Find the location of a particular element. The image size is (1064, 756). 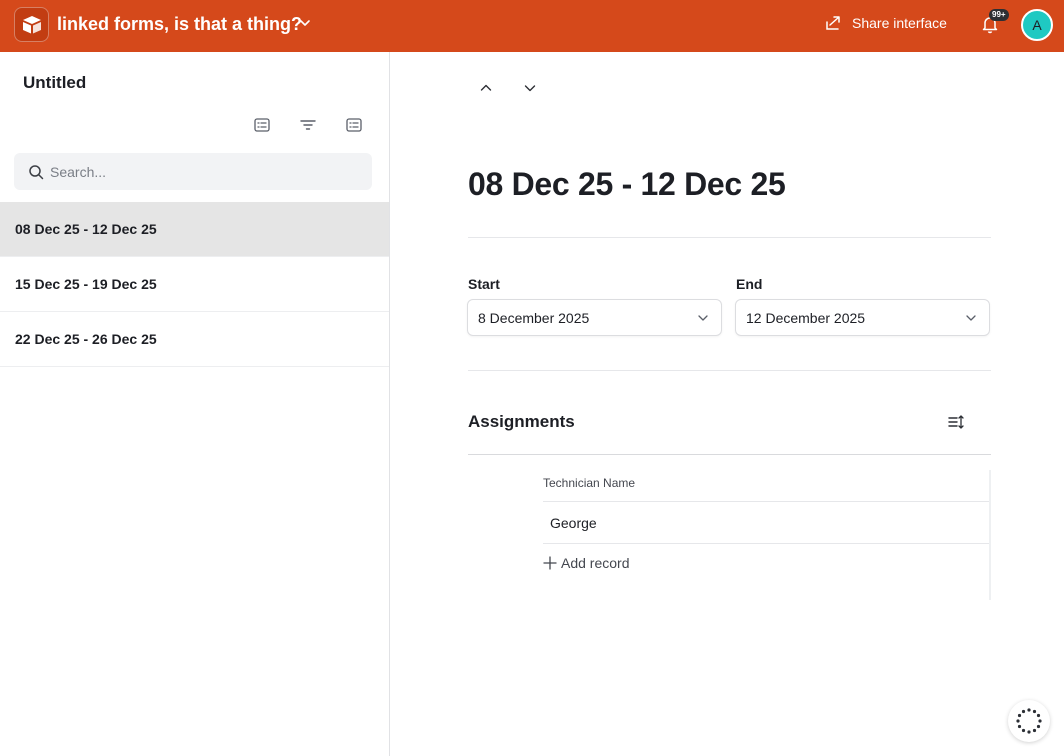

column-header-technician-name: Technician Name is located at coordinates (589, 483).